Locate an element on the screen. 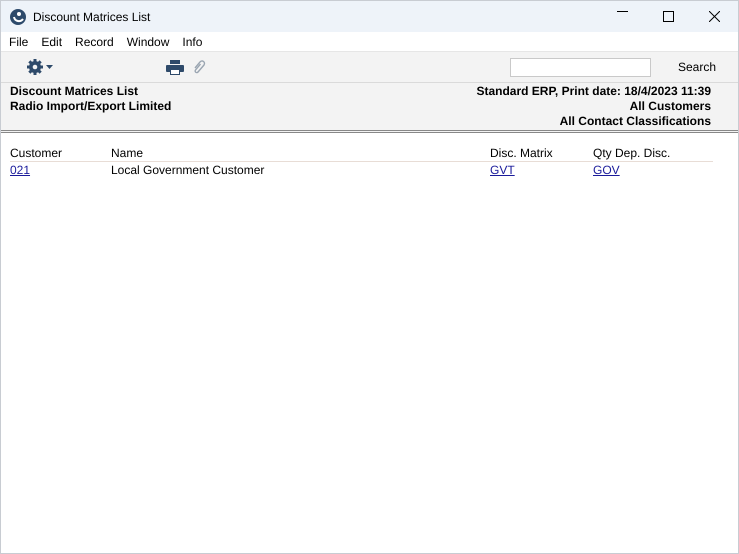  table-link: GVT is located at coordinates (502, 170).